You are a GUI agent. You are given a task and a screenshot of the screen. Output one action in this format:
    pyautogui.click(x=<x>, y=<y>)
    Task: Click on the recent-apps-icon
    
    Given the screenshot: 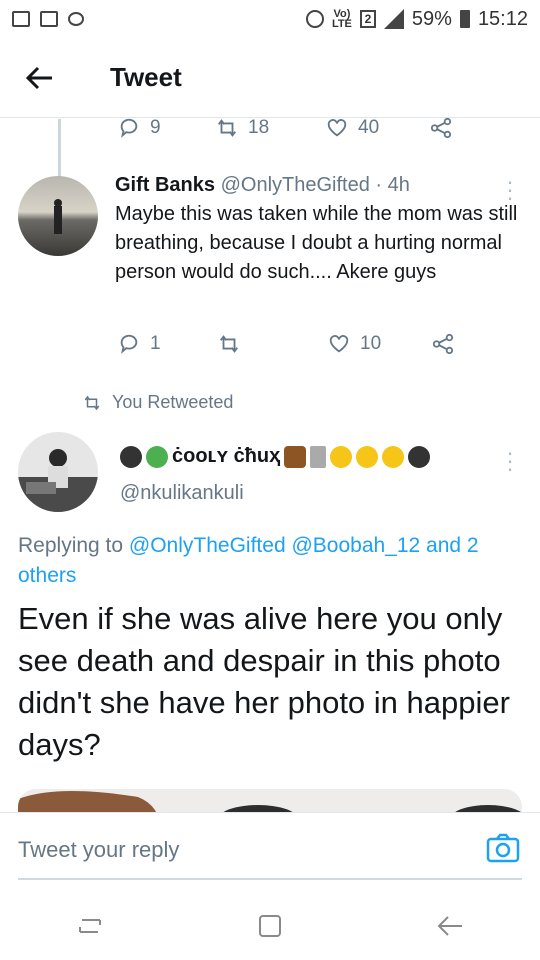 What is the action you would take?
    pyautogui.click(x=90, y=926)
    